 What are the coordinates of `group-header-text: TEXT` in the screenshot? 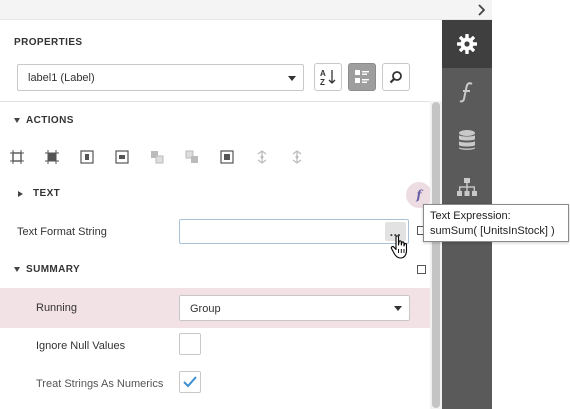 It's located at (37, 193).